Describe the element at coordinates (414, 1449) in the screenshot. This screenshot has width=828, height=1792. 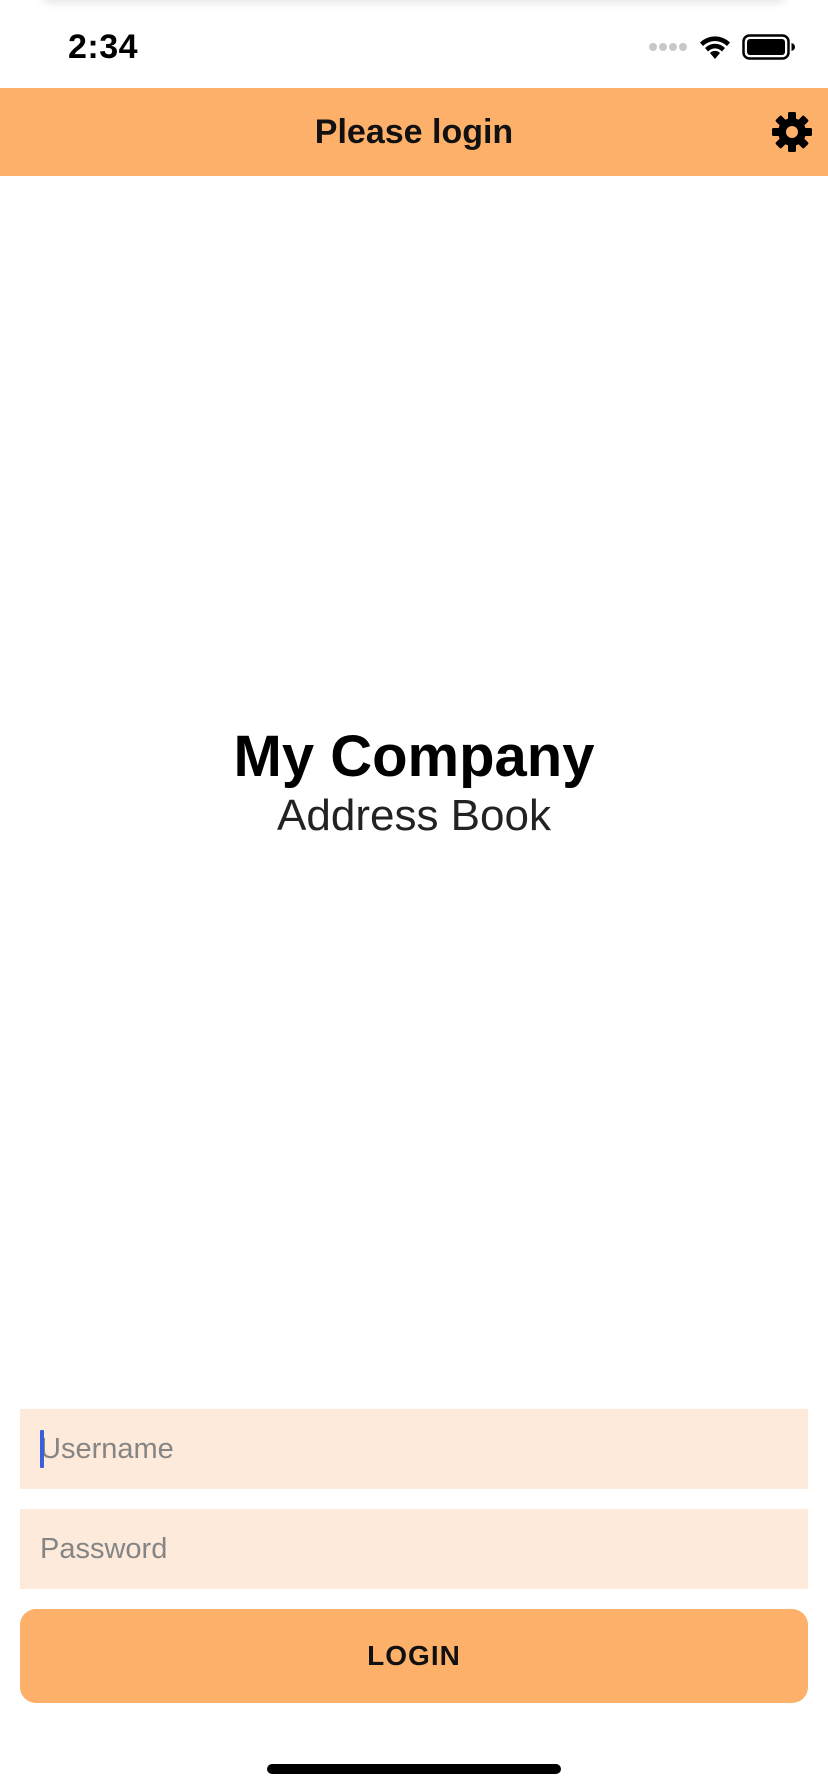
I see `username-input` at that location.